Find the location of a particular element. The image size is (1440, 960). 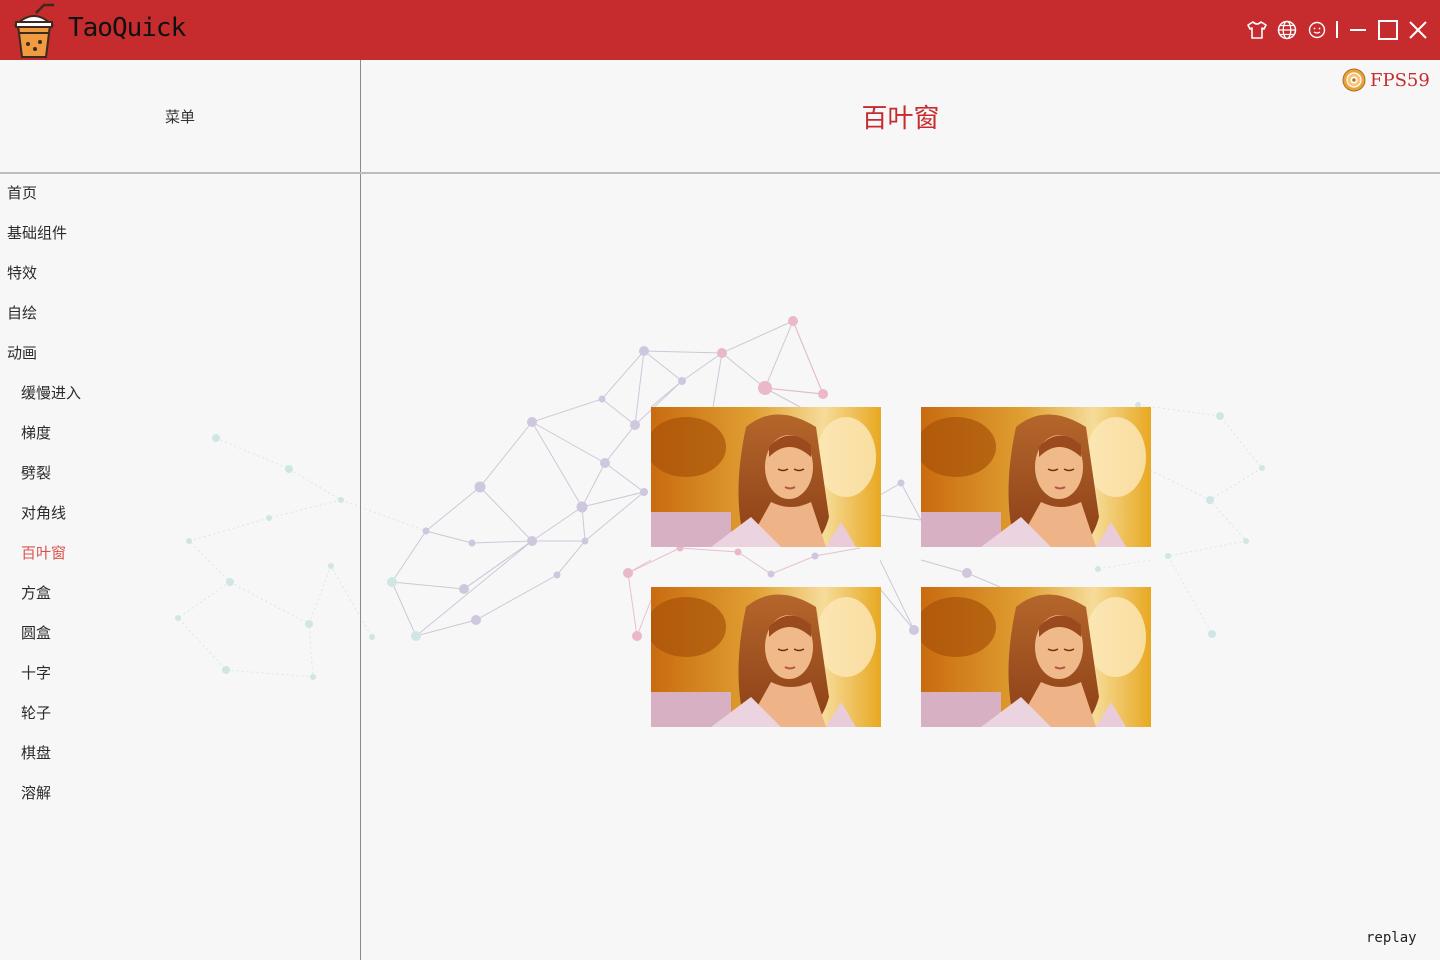

language-button is located at coordinates (1287, 30).